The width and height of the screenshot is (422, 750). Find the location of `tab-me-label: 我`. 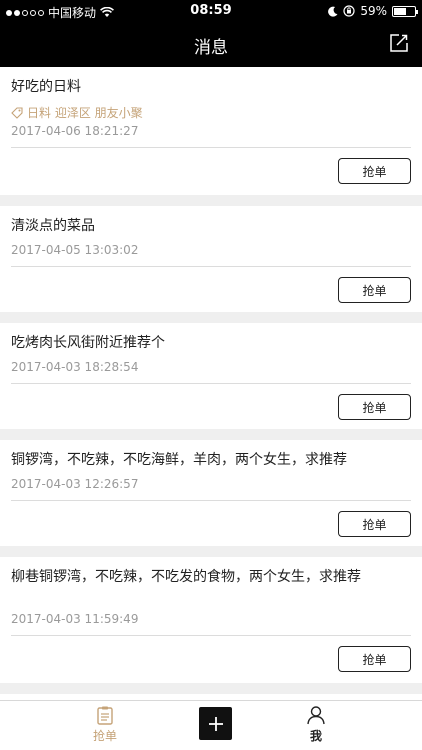

tab-me-label: 我 is located at coordinates (315, 736).